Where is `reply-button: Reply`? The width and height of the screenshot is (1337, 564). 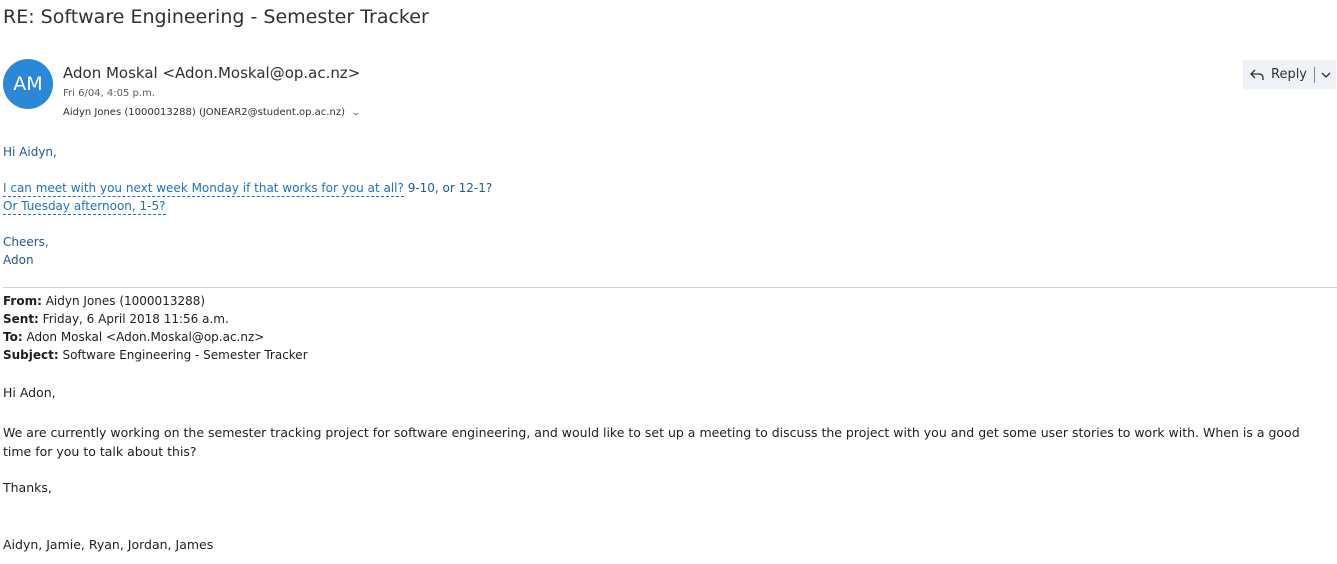 reply-button: Reply is located at coordinates (1289, 74).